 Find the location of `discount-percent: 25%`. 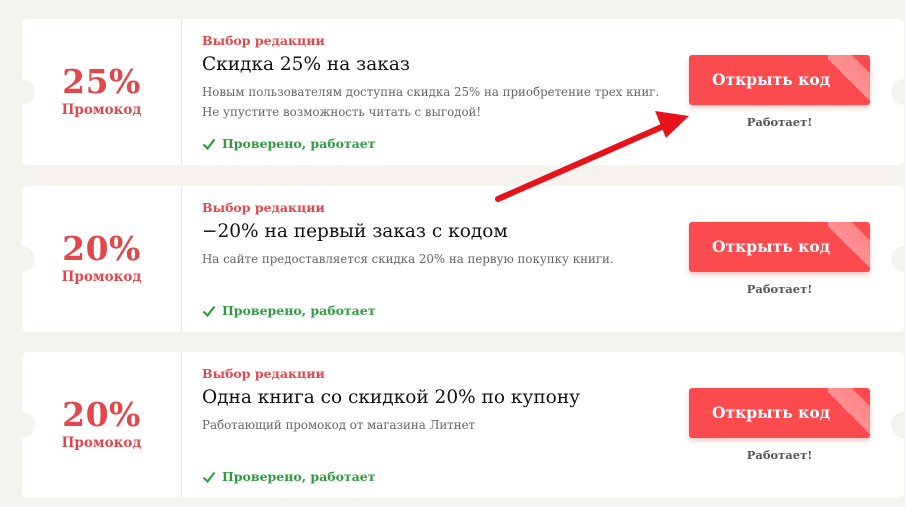

discount-percent: 25% is located at coordinates (101, 81).